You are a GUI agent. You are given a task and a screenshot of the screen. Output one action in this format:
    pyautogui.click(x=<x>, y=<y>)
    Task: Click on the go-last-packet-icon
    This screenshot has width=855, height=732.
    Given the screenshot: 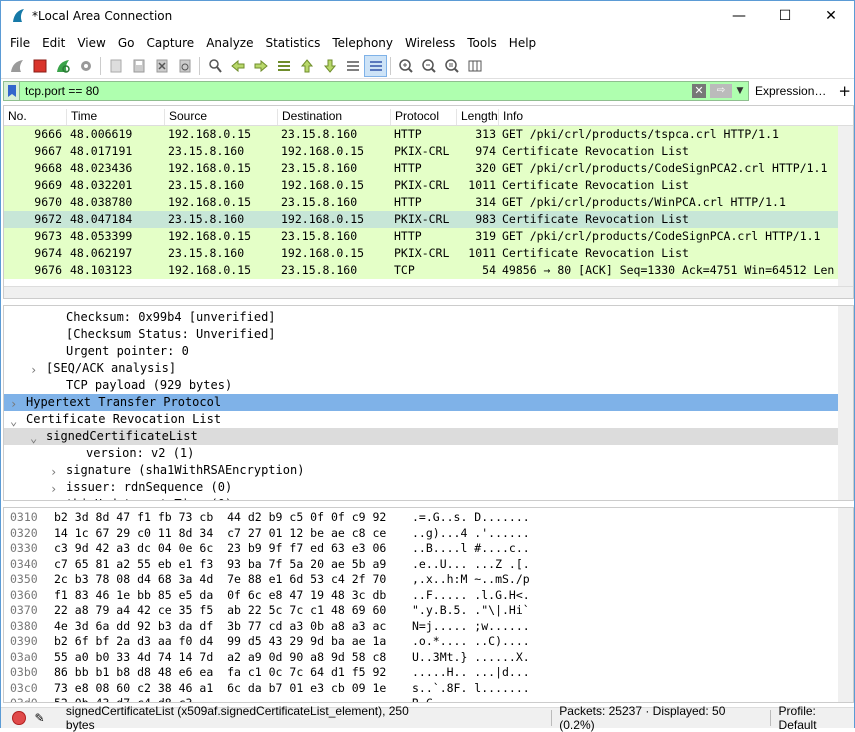 What is the action you would take?
    pyautogui.click(x=329, y=66)
    